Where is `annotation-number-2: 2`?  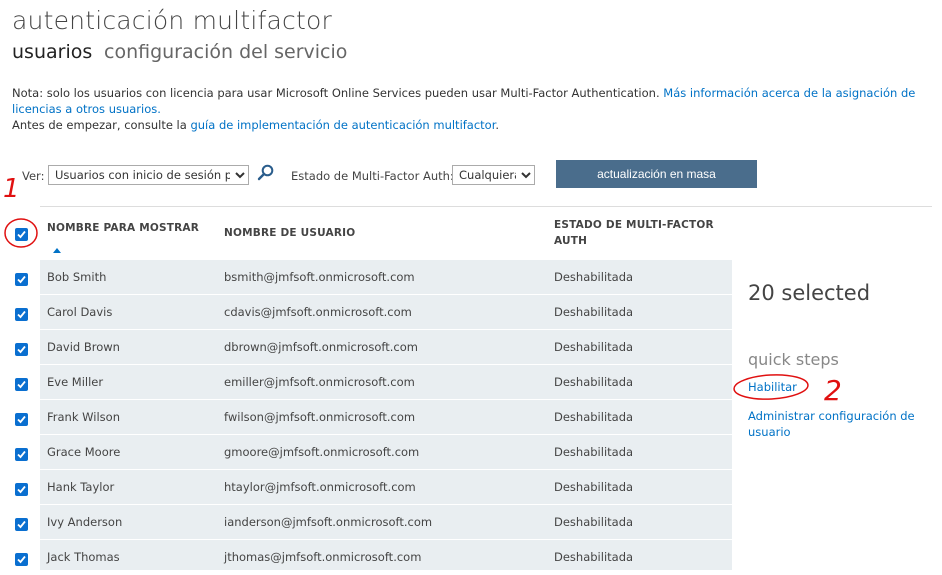
annotation-number-2: 2 is located at coordinates (833, 390).